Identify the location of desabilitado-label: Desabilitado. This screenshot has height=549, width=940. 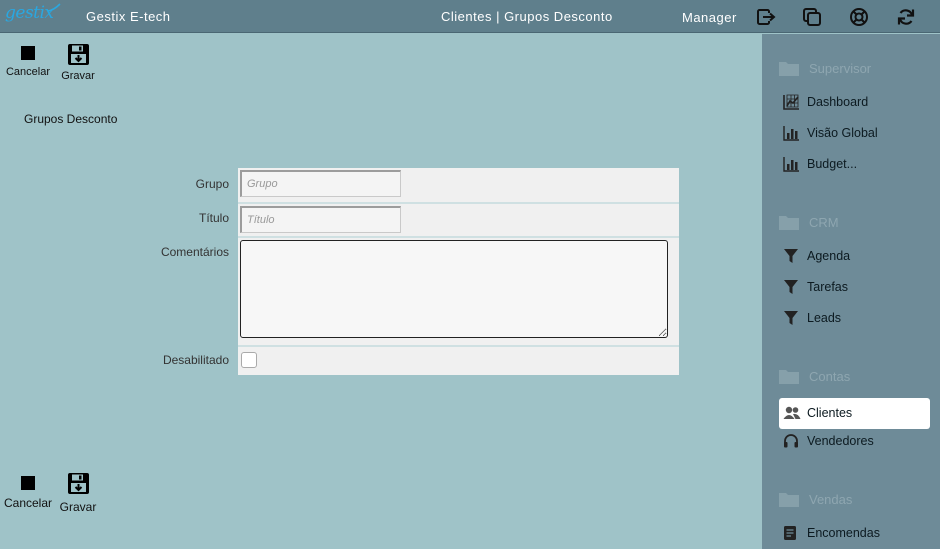
(195, 360).